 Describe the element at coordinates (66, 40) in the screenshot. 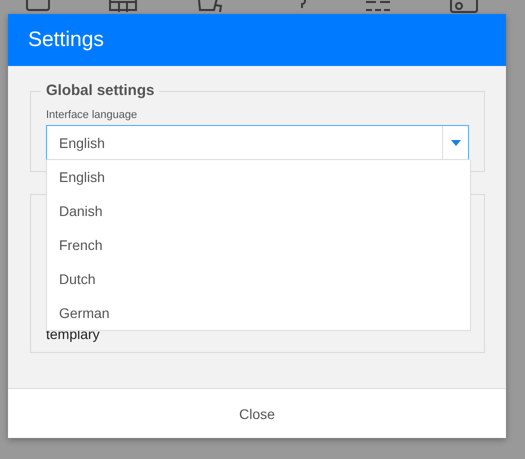

I see `dialog-title: Settings` at that location.